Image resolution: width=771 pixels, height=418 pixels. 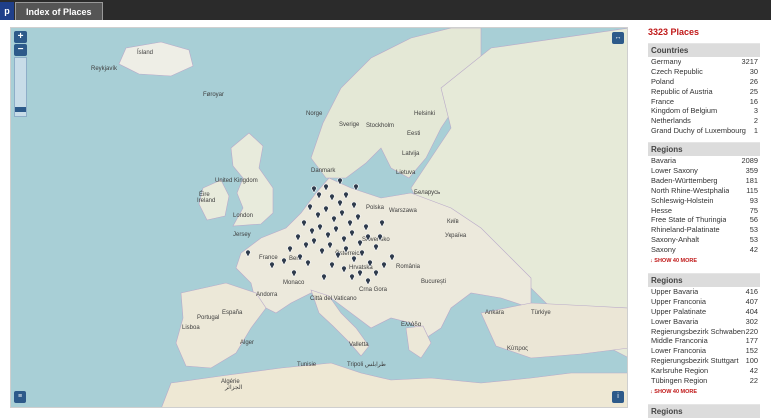 What do you see at coordinates (704, 131) in the screenshot?
I see `facet-row: Grand Duchy of Luxembourg 1` at bounding box center [704, 131].